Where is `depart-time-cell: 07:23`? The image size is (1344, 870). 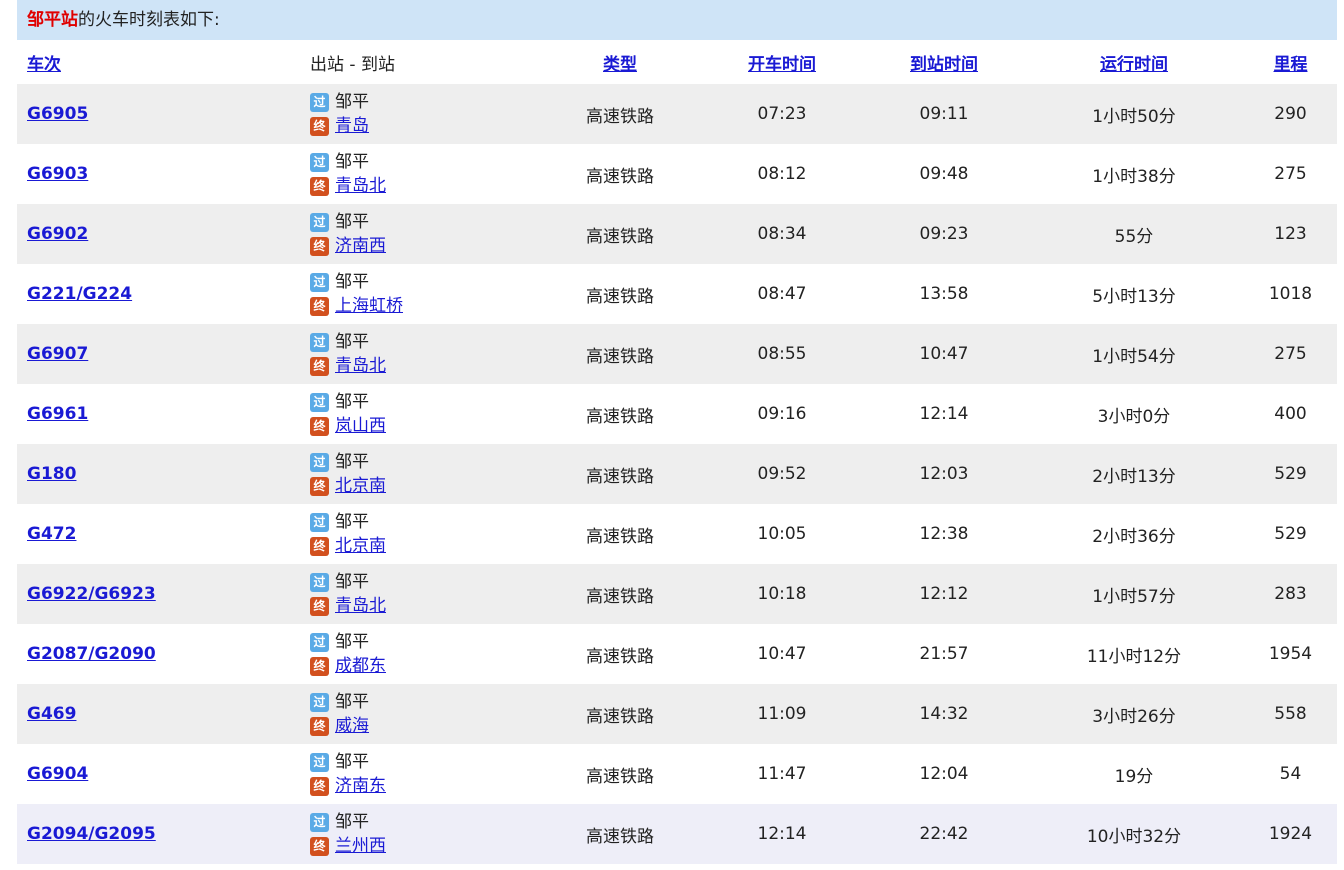
depart-time-cell: 07:23 is located at coordinates (782, 114).